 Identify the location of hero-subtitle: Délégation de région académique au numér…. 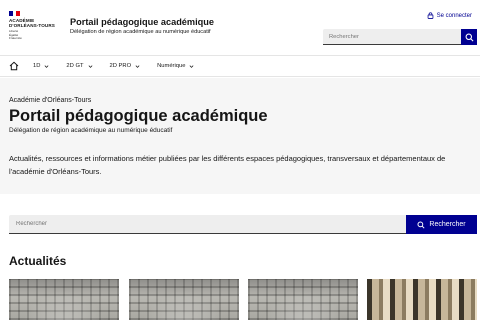
(91, 130).